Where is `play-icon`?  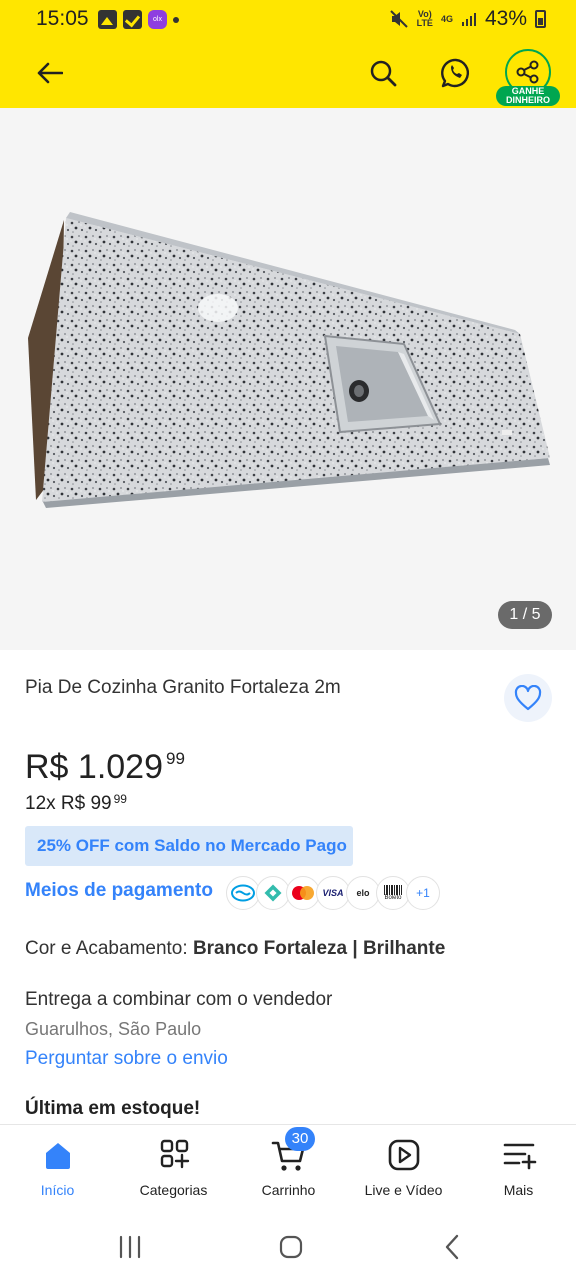
play-icon is located at coordinates (404, 1155).